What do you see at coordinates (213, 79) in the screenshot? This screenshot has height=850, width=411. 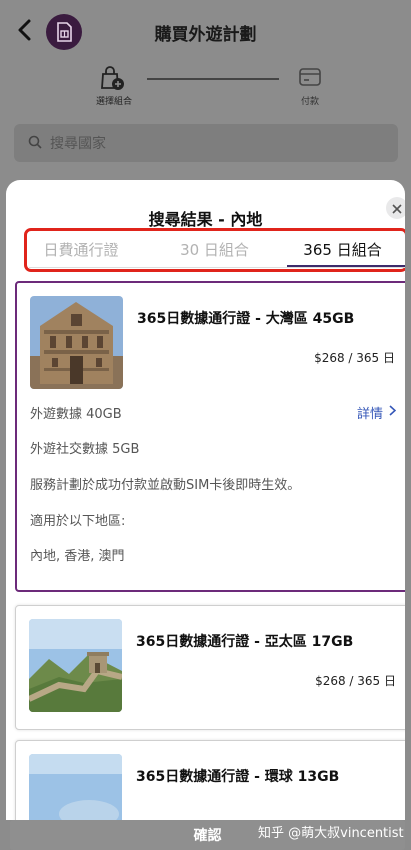 I see `step-connector` at bounding box center [213, 79].